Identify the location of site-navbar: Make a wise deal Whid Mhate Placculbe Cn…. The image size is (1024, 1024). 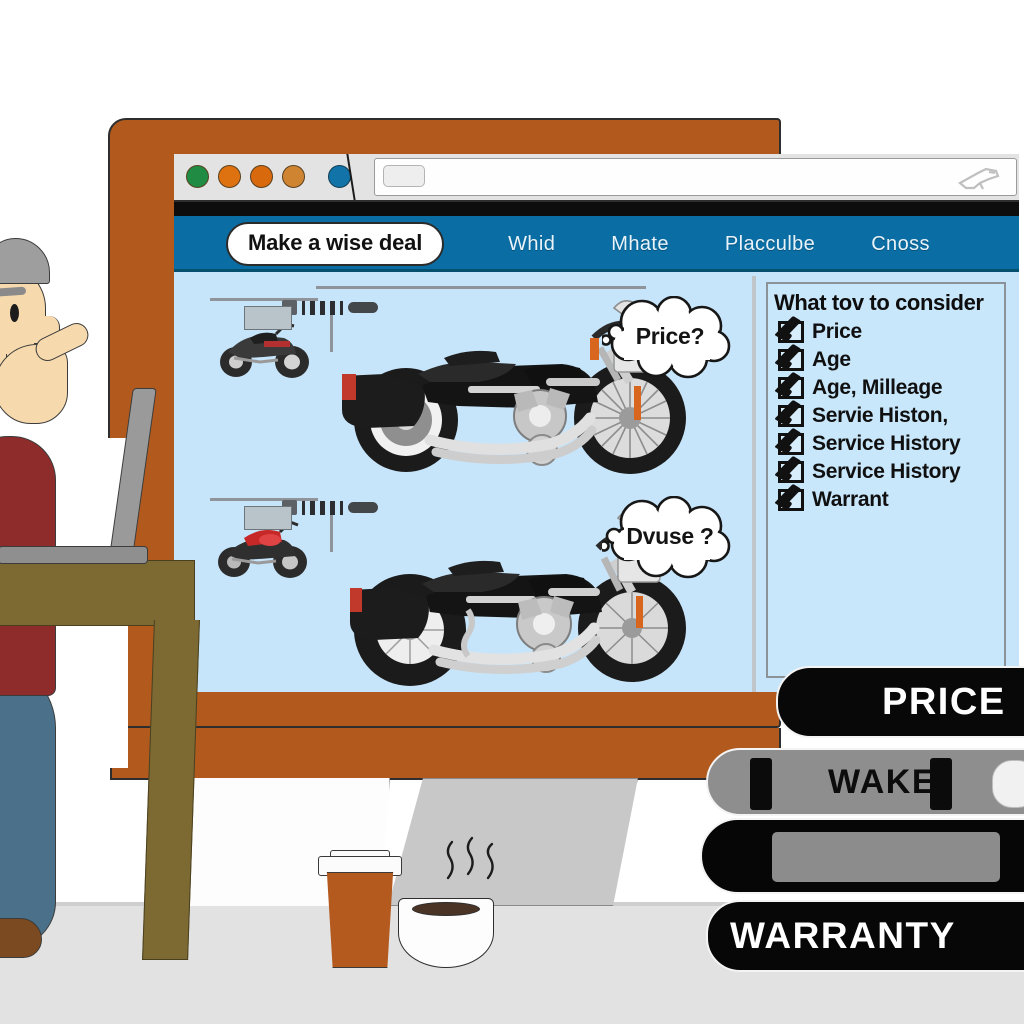
(596, 244).